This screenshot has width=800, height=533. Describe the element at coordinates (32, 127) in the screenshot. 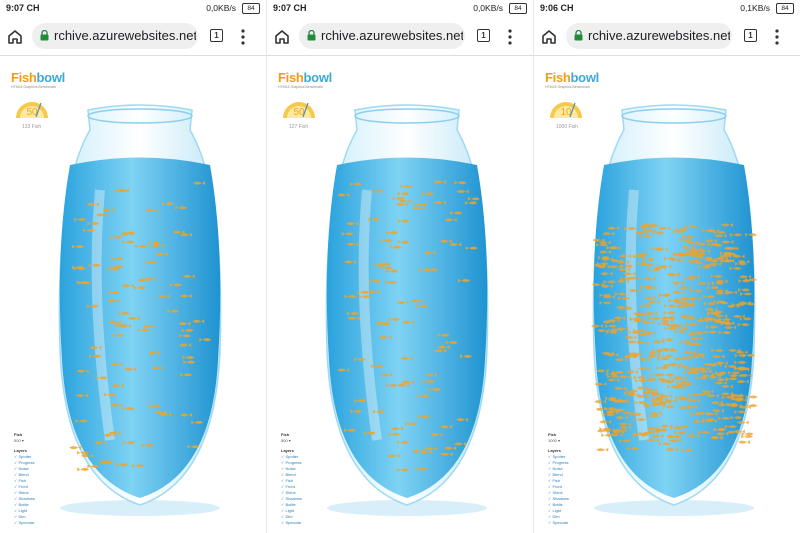

I see `fish-count-label: 133 Fish` at that location.